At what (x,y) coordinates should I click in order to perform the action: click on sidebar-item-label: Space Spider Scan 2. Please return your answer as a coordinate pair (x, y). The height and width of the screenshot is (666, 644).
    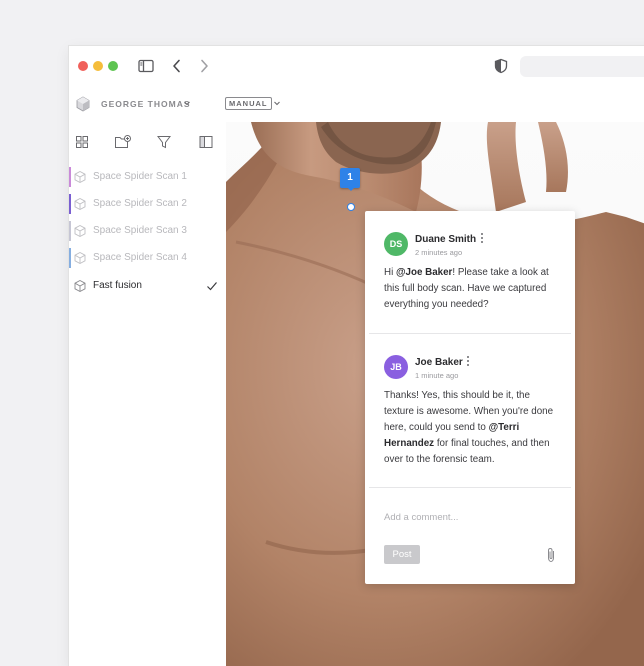
    Looking at the image, I should click on (140, 203).